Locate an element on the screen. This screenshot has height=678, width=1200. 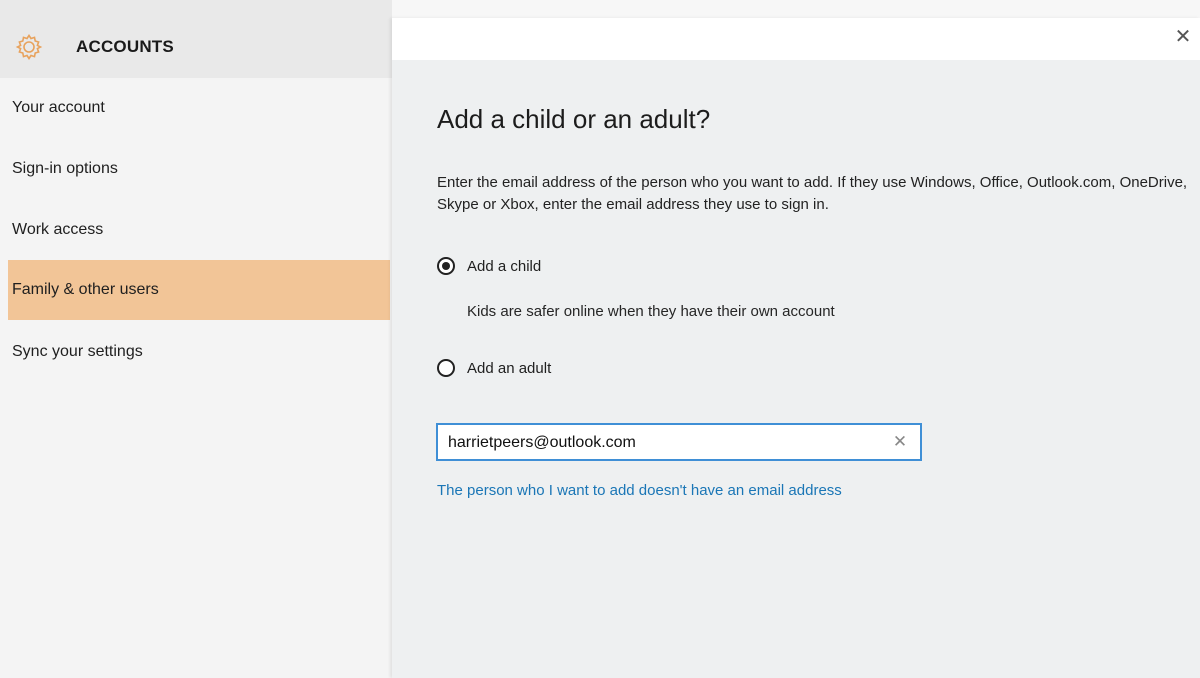
email-field-container: ✕ is located at coordinates (679, 442).